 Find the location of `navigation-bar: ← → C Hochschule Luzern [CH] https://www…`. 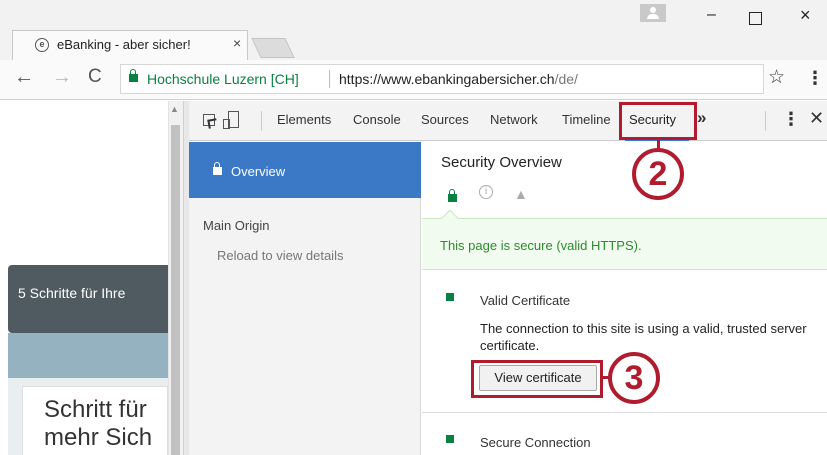

navigation-bar: ← → C Hochschule Luzern [CH] https://www… is located at coordinates (413, 80).